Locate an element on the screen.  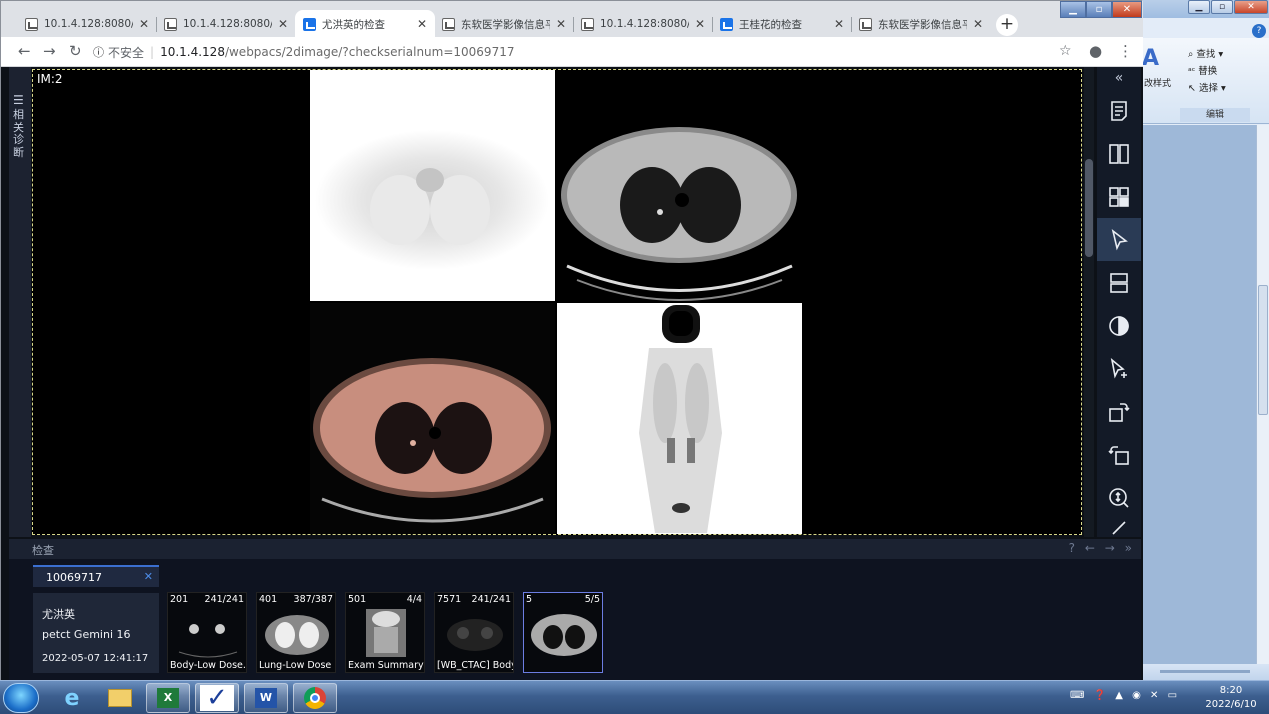
zoom-slider is located at coordinates (1205, 671).